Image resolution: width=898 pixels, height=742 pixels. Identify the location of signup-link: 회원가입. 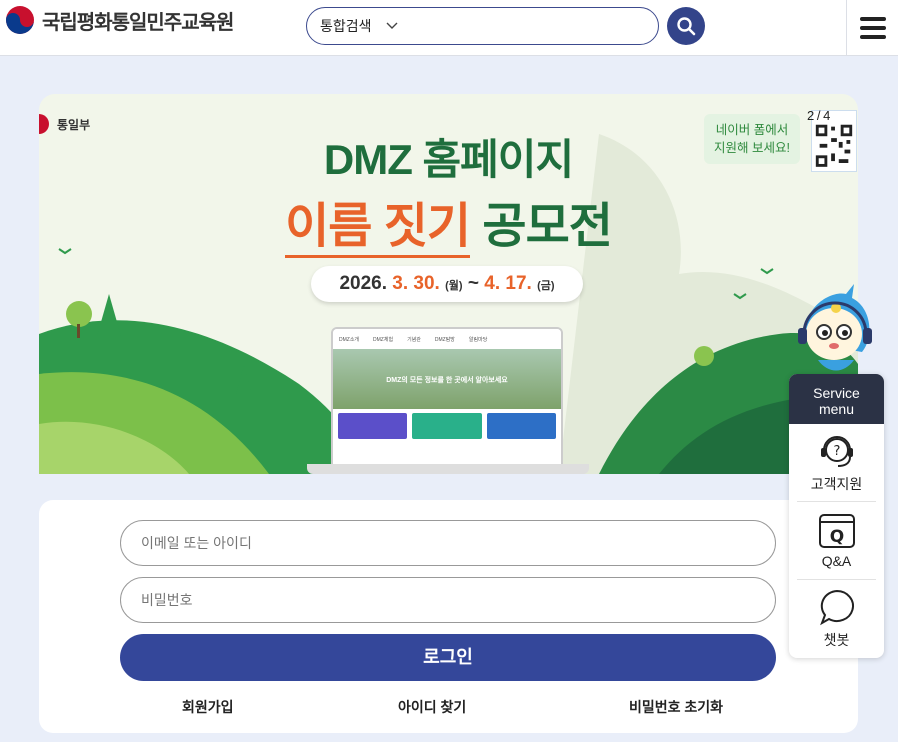
(208, 707).